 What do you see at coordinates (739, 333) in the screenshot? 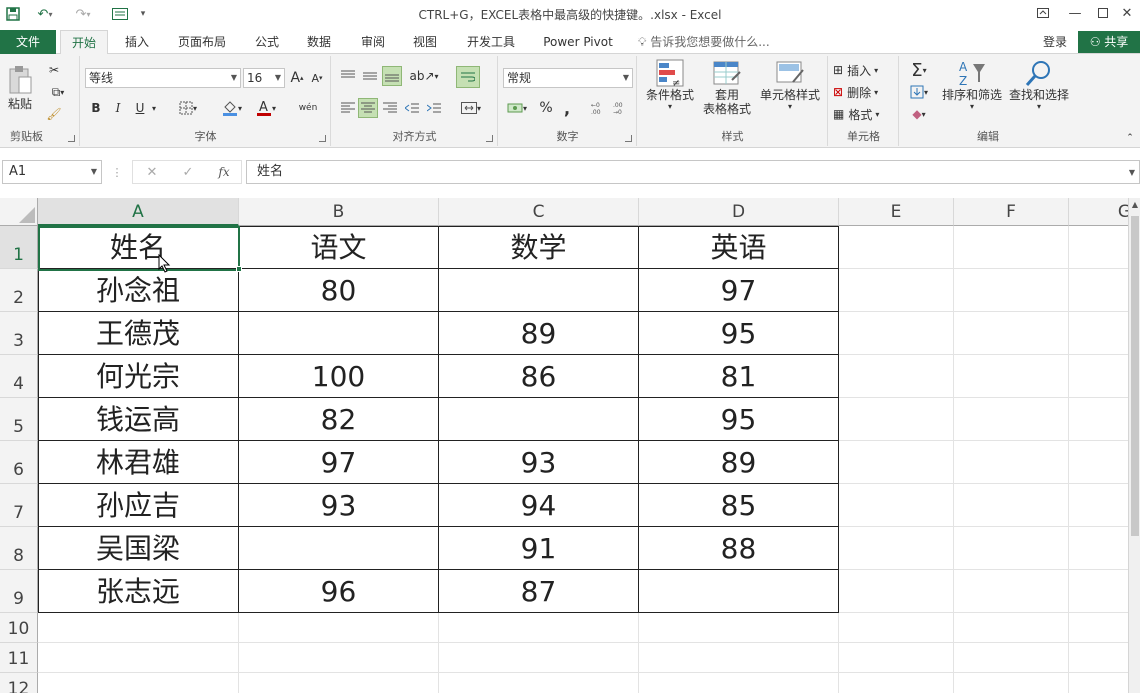
I see `cell-d3: 95` at bounding box center [739, 333].